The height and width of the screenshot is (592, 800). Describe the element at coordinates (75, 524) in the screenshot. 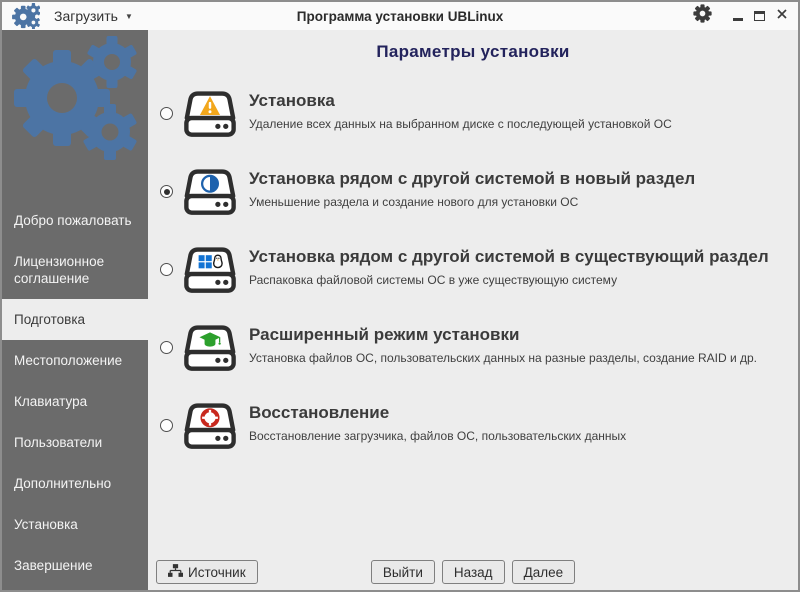

I see `sidebar-item-installation: Установка` at that location.